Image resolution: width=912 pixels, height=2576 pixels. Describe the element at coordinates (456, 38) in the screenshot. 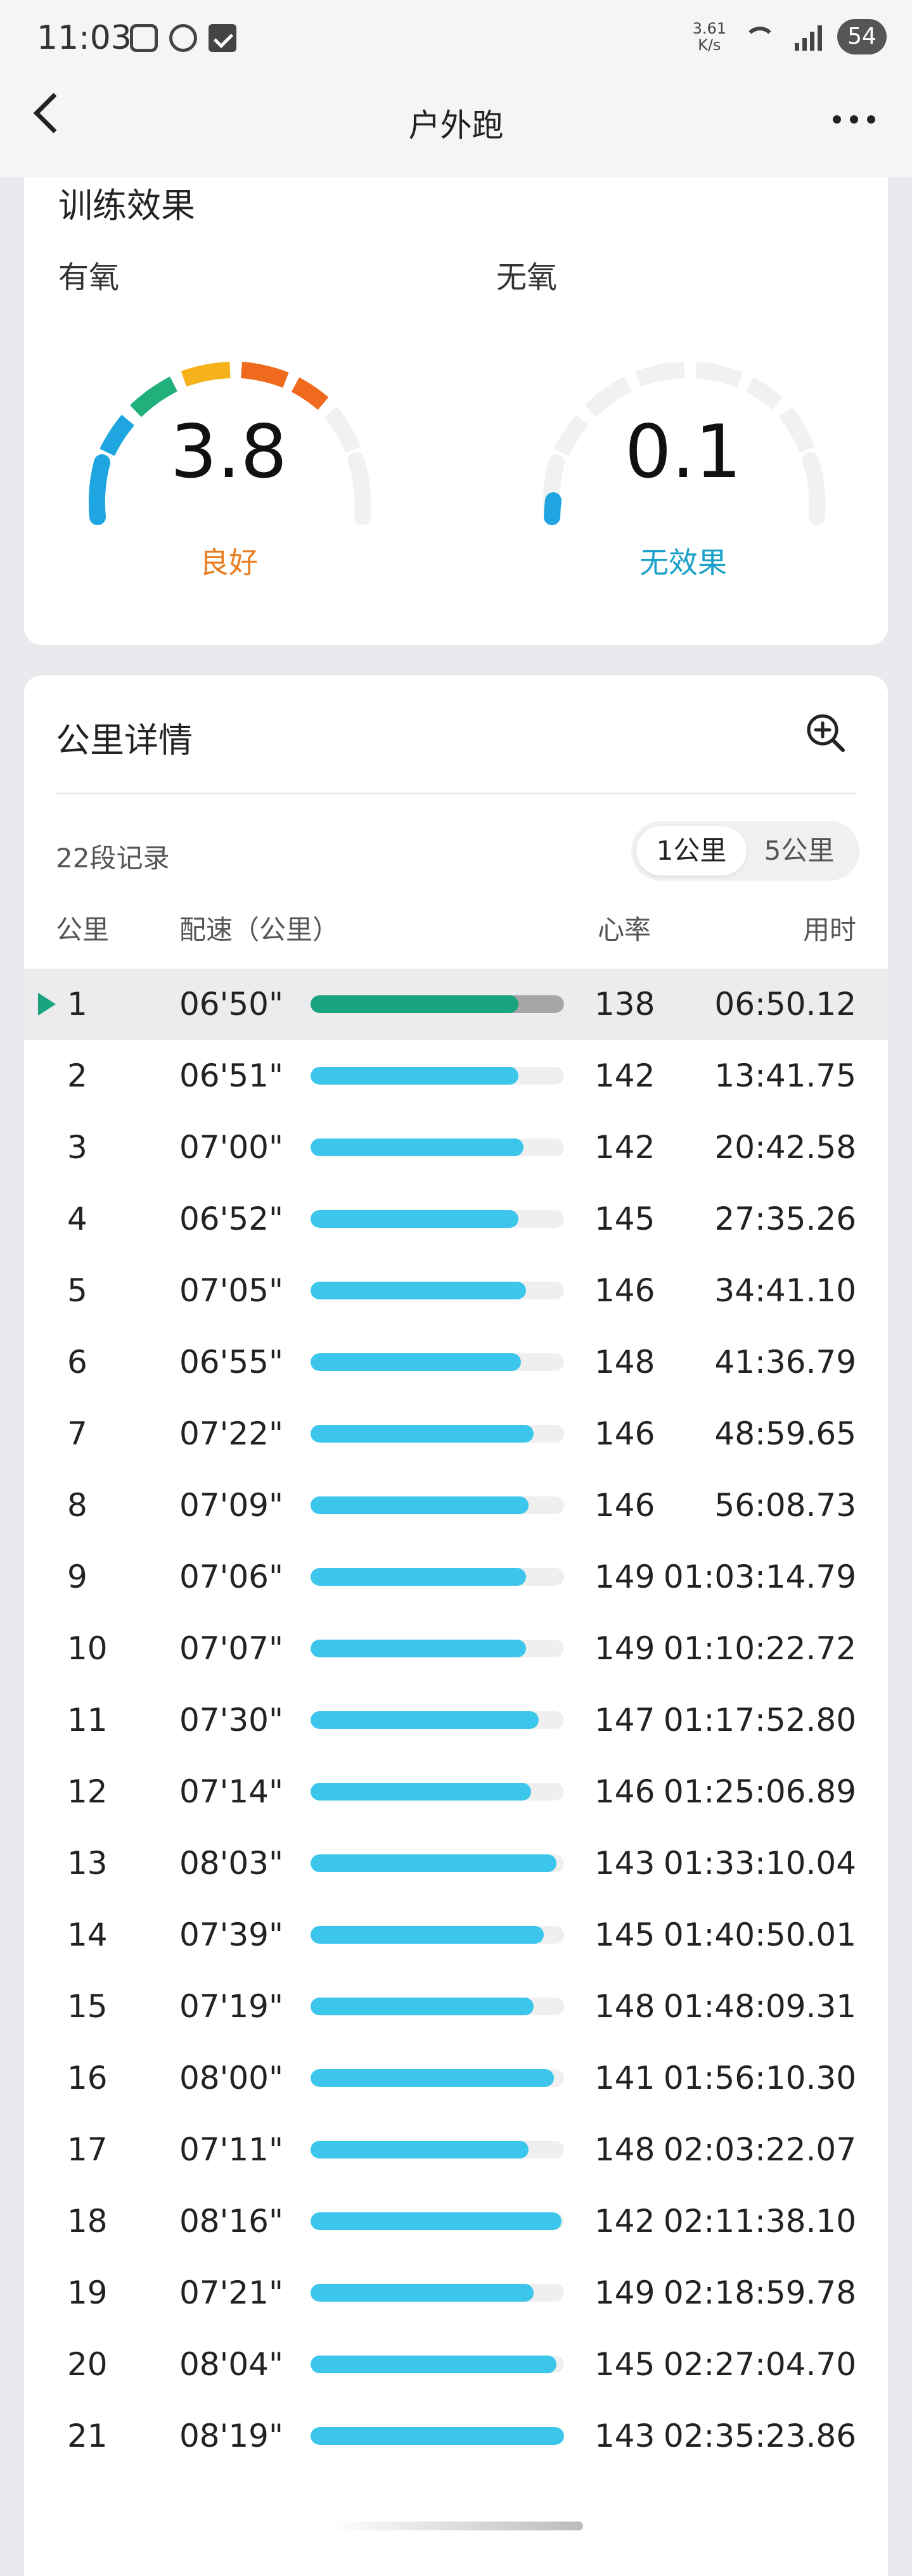

I see `status-bar: 11:03 3.61 K/s 54` at that location.